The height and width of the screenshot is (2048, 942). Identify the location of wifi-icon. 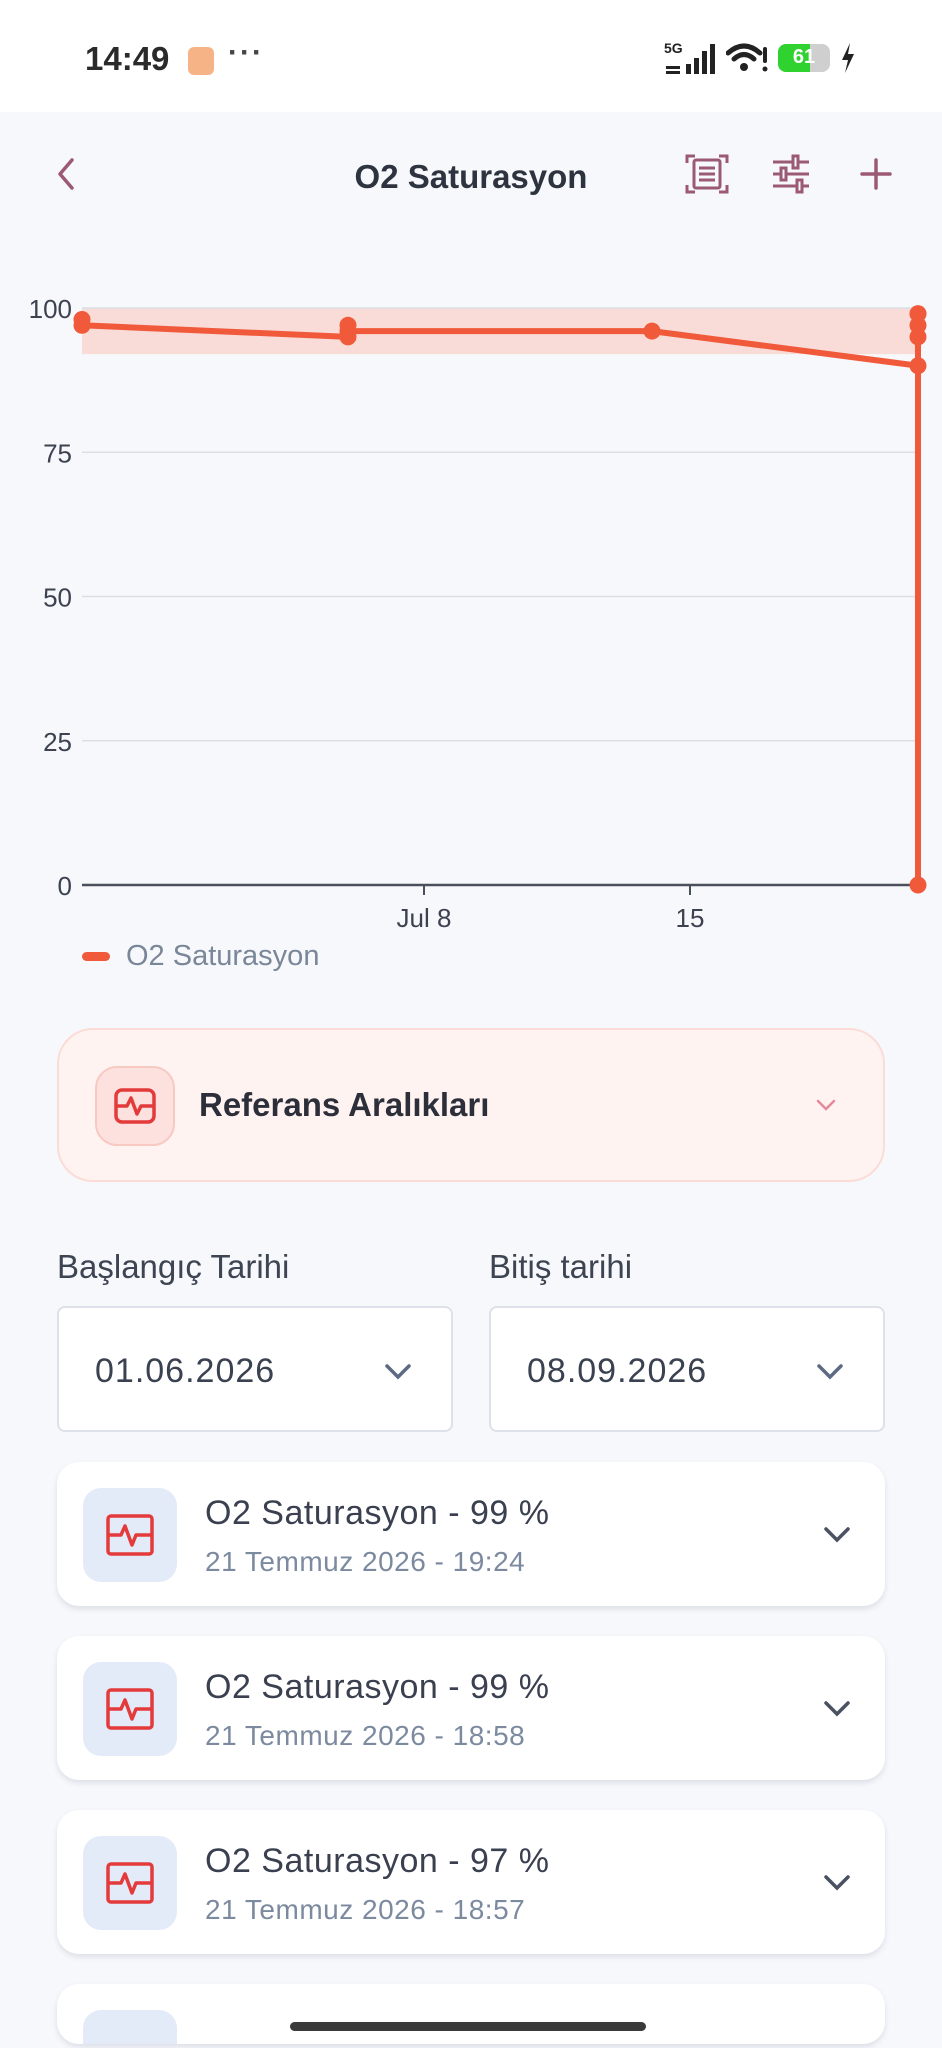
(747, 57).